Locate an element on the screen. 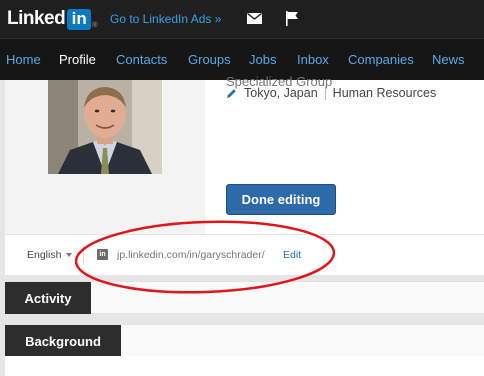  profile-photo-image is located at coordinates (105, 127).